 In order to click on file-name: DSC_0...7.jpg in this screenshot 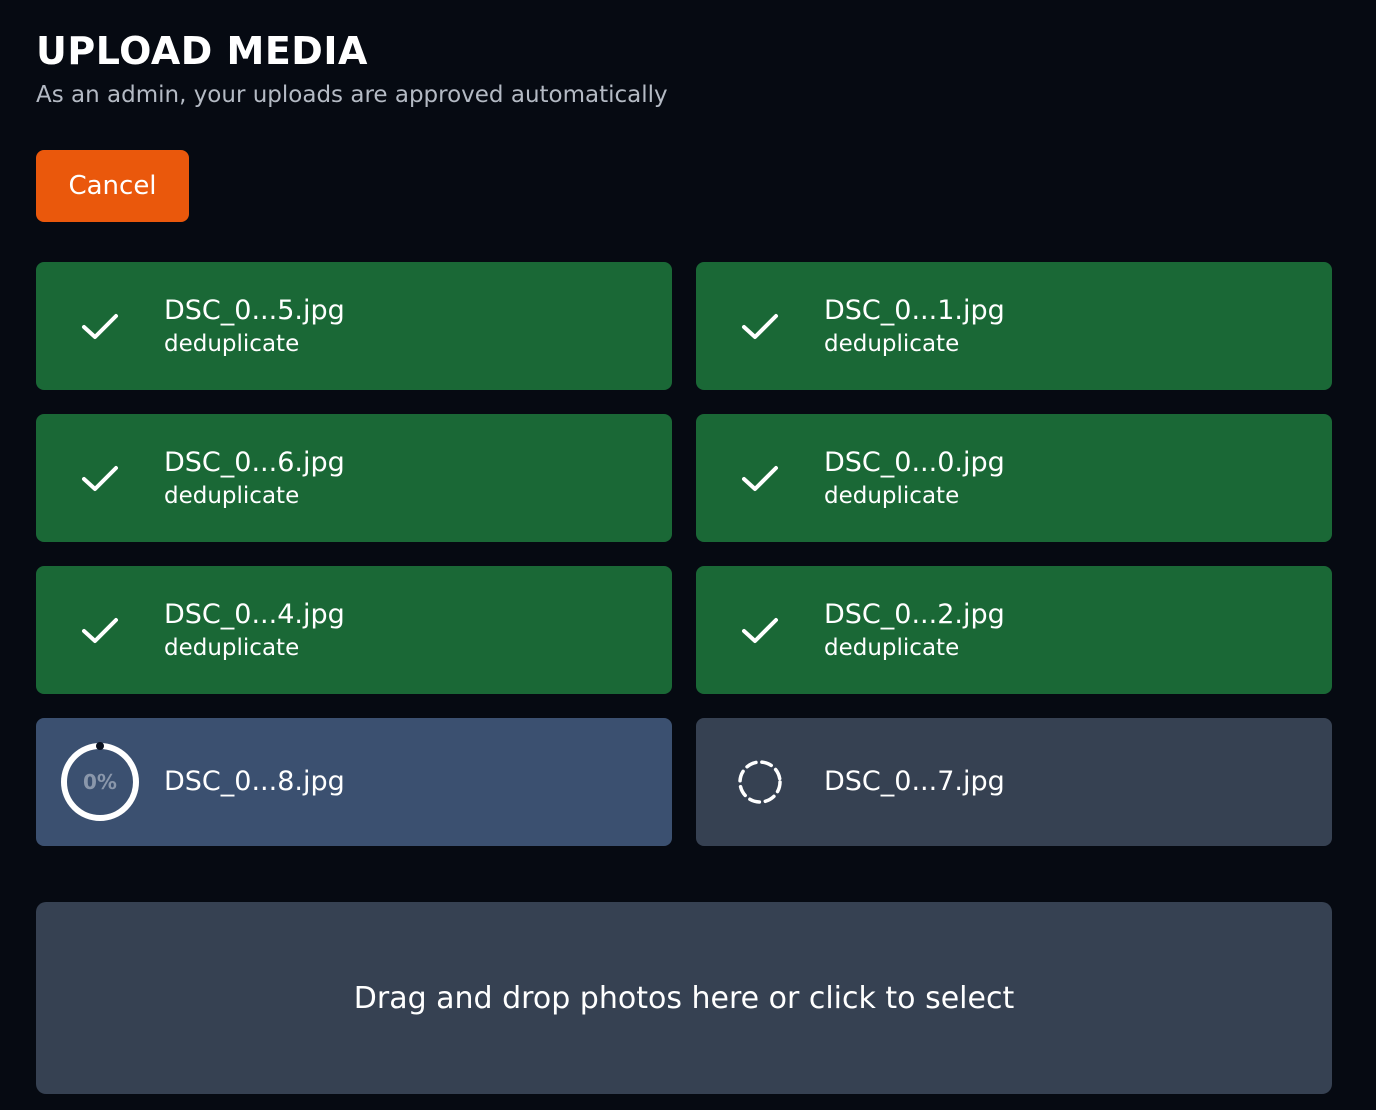, I will do `click(914, 781)`.